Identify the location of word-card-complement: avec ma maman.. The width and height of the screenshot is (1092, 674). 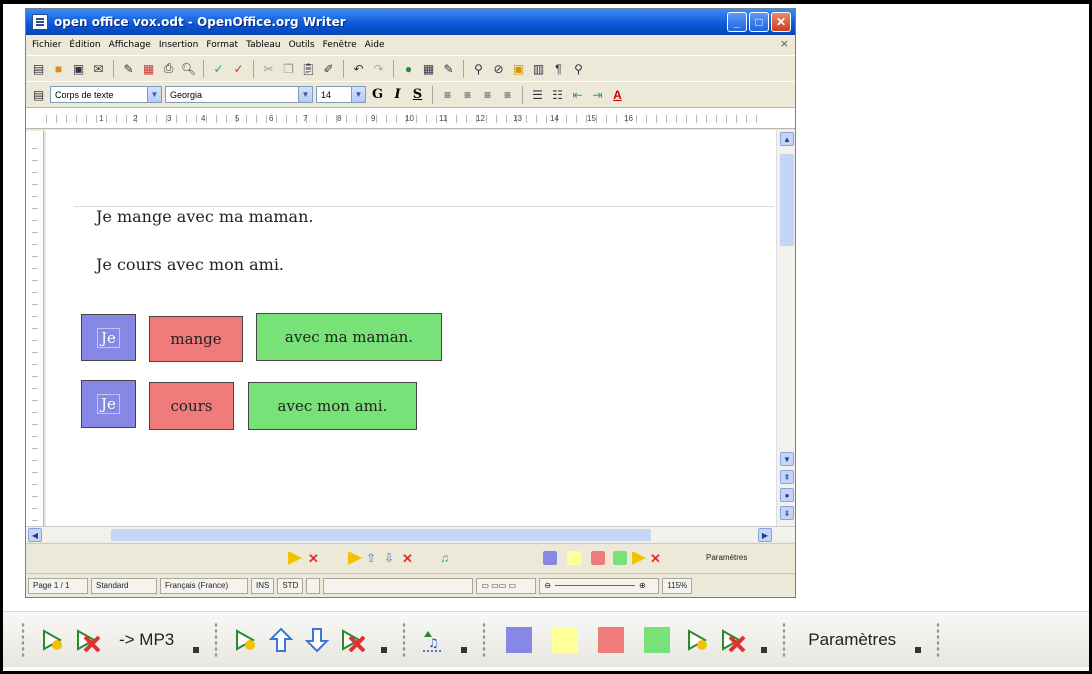
(349, 337).